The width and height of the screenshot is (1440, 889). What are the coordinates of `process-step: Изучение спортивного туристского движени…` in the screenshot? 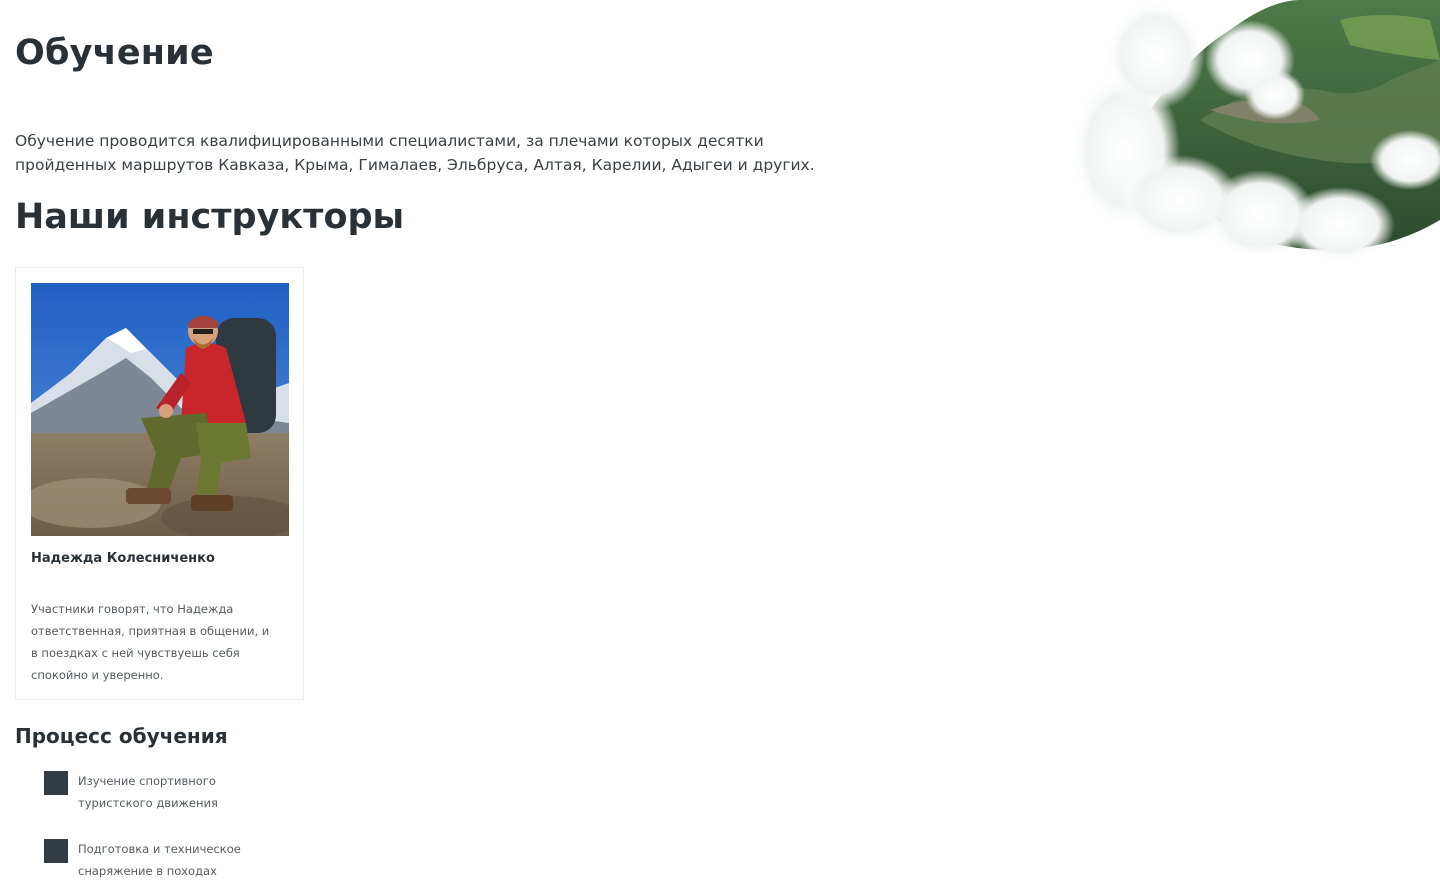 It's located at (174, 804).